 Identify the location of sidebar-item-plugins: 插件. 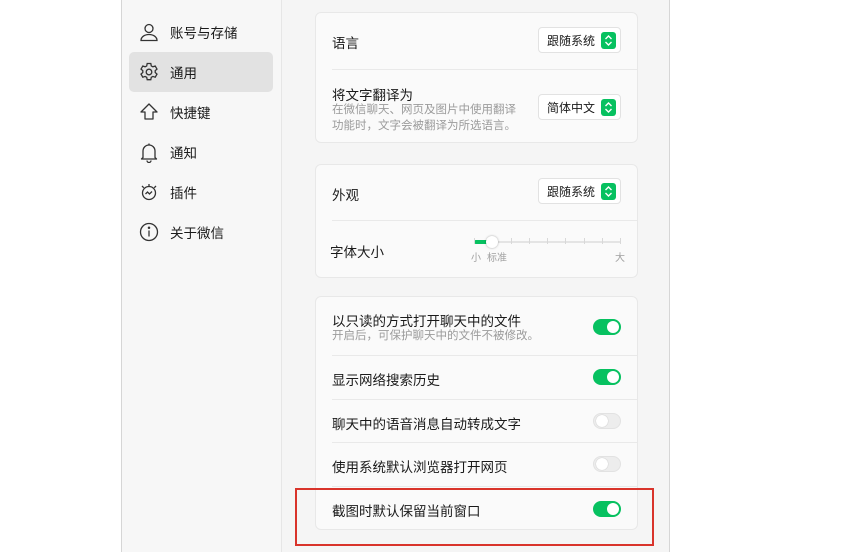
(201, 192).